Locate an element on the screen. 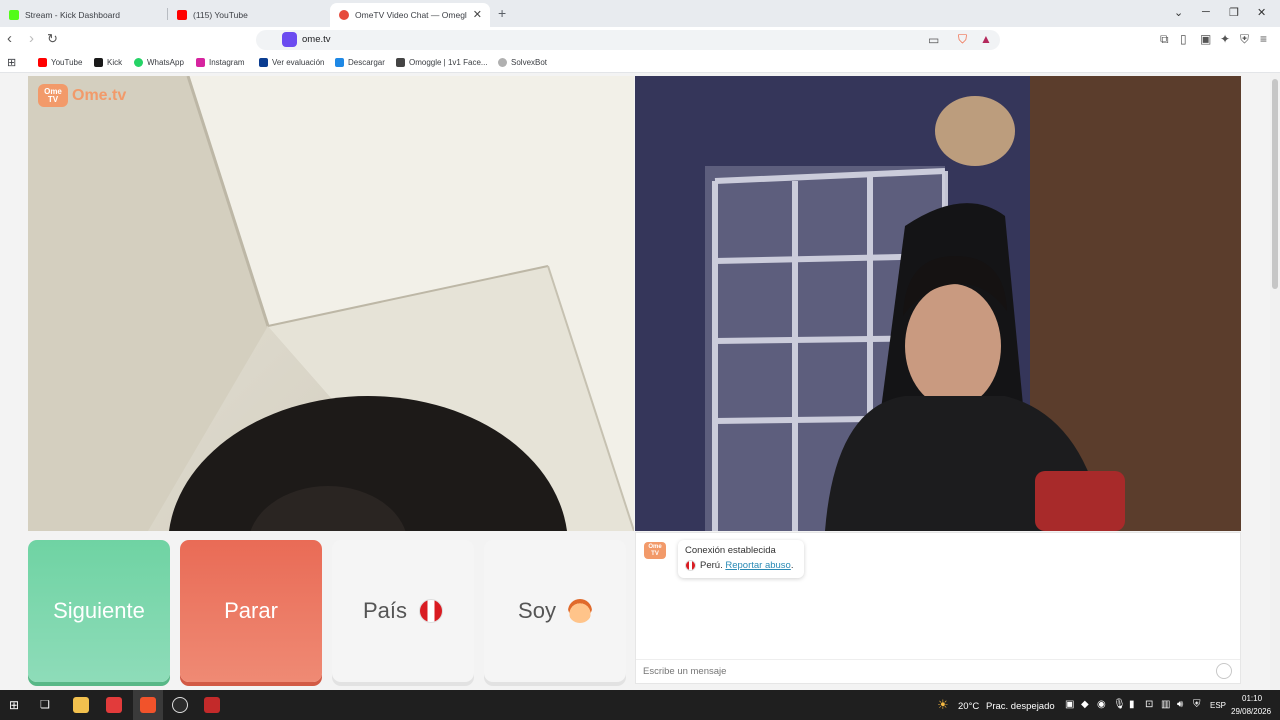  ometv-chat-icon: Ome TV is located at coordinates (655, 550).